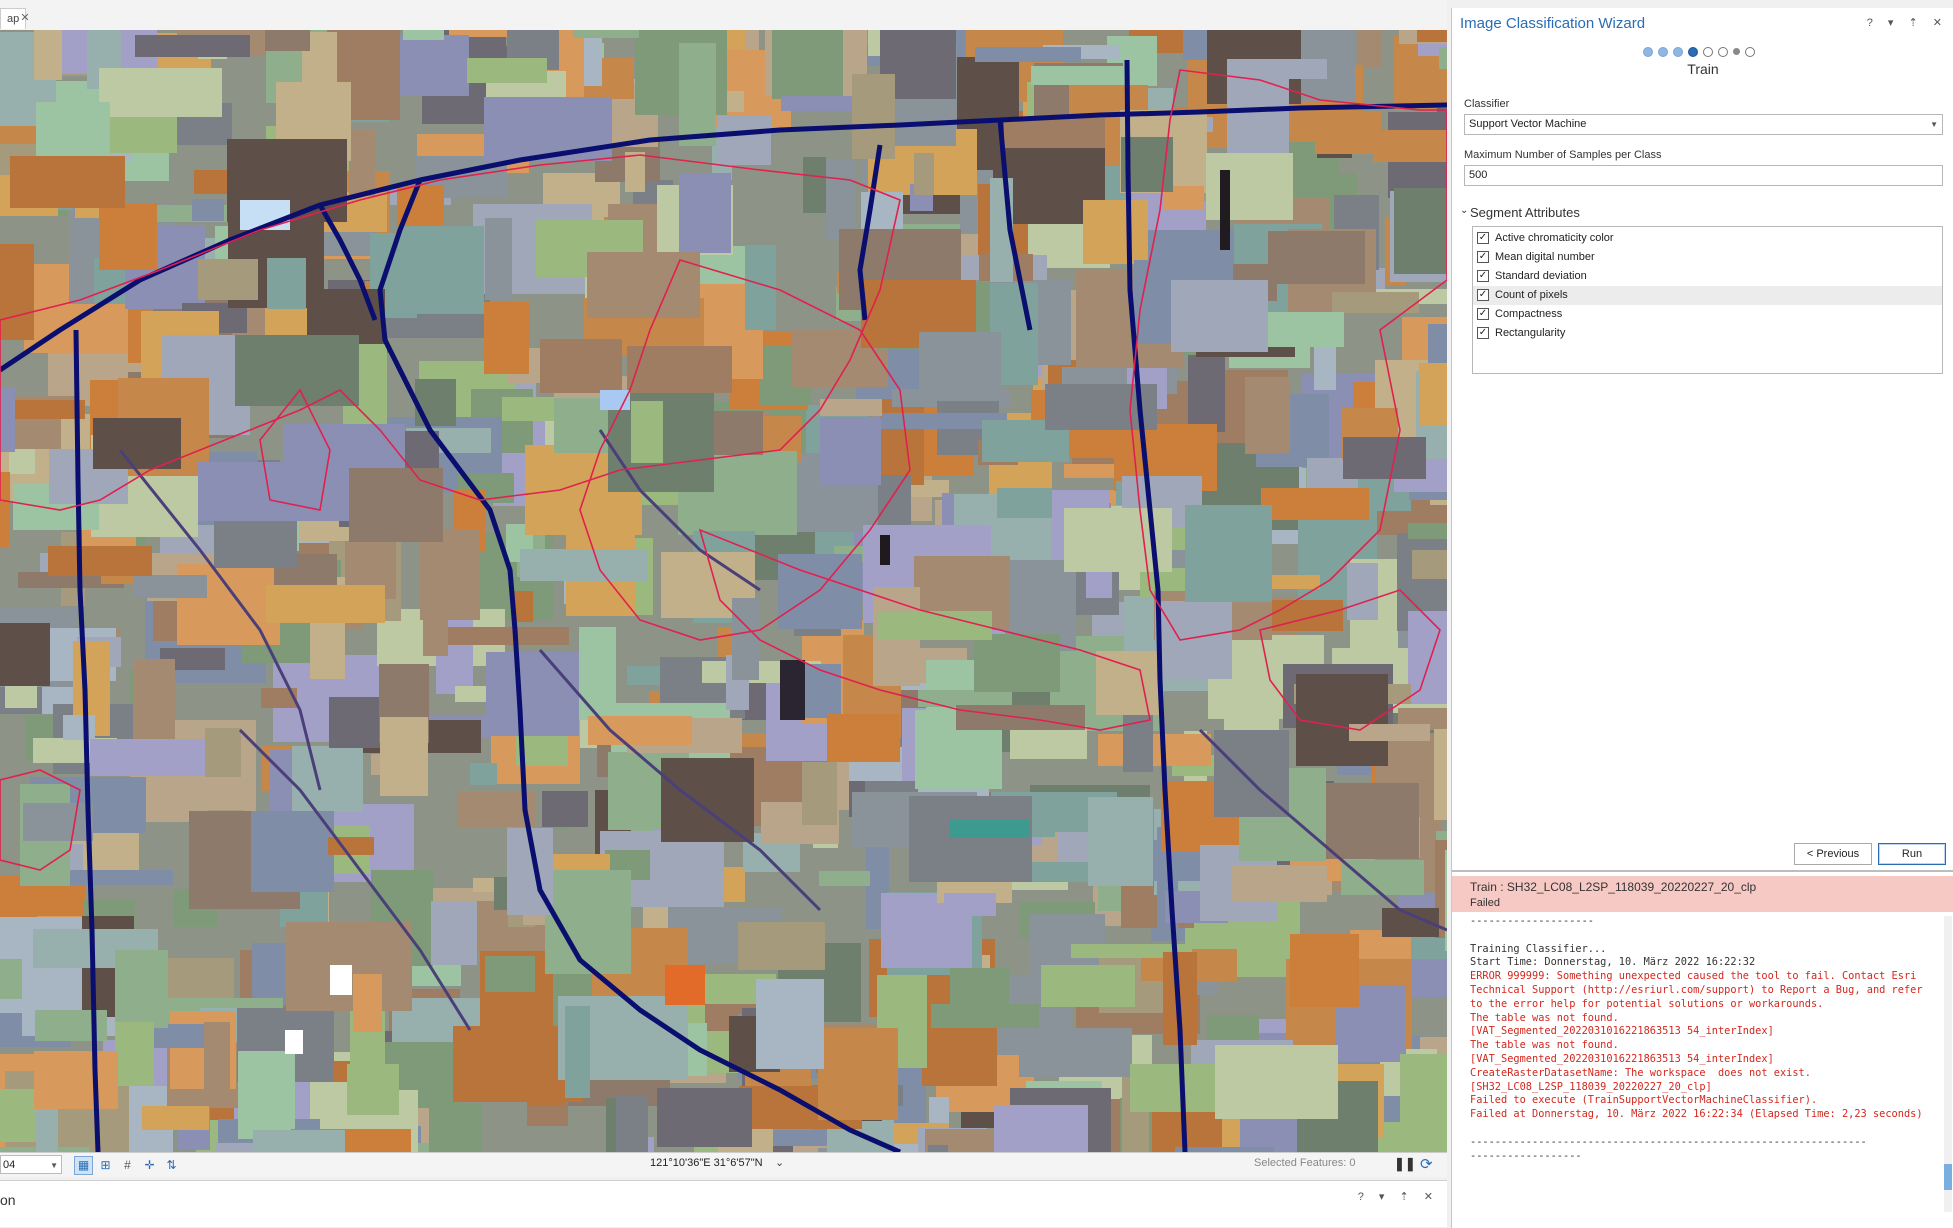 The width and height of the screenshot is (1953, 1228). Describe the element at coordinates (149, 1165) in the screenshot. I see `snap-icon: ✛` at that location.